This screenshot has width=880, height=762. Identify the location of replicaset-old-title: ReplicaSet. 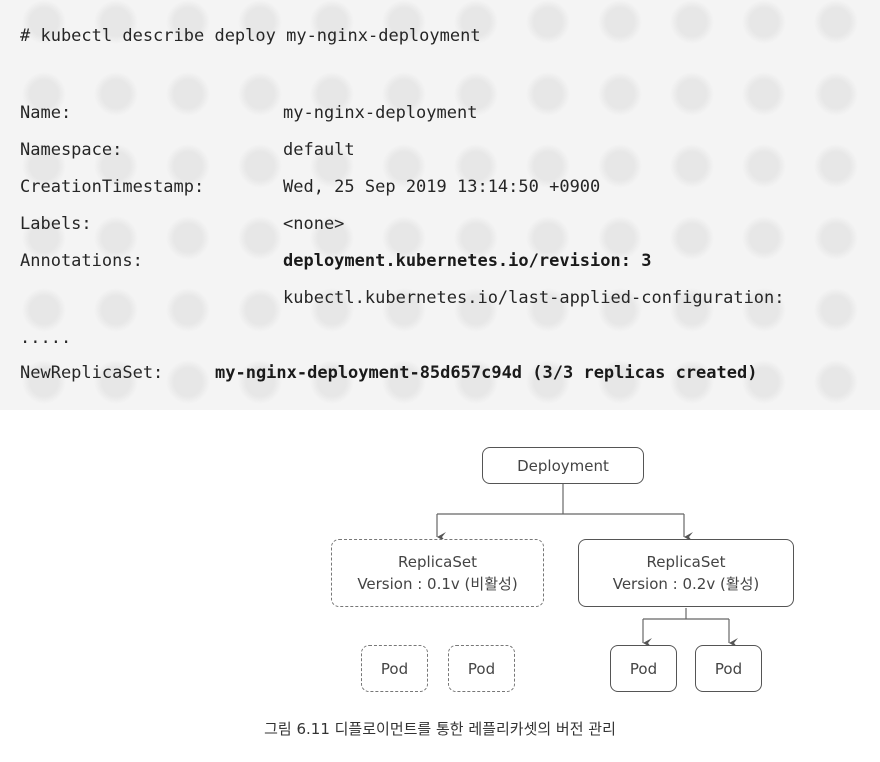
(437, 562).